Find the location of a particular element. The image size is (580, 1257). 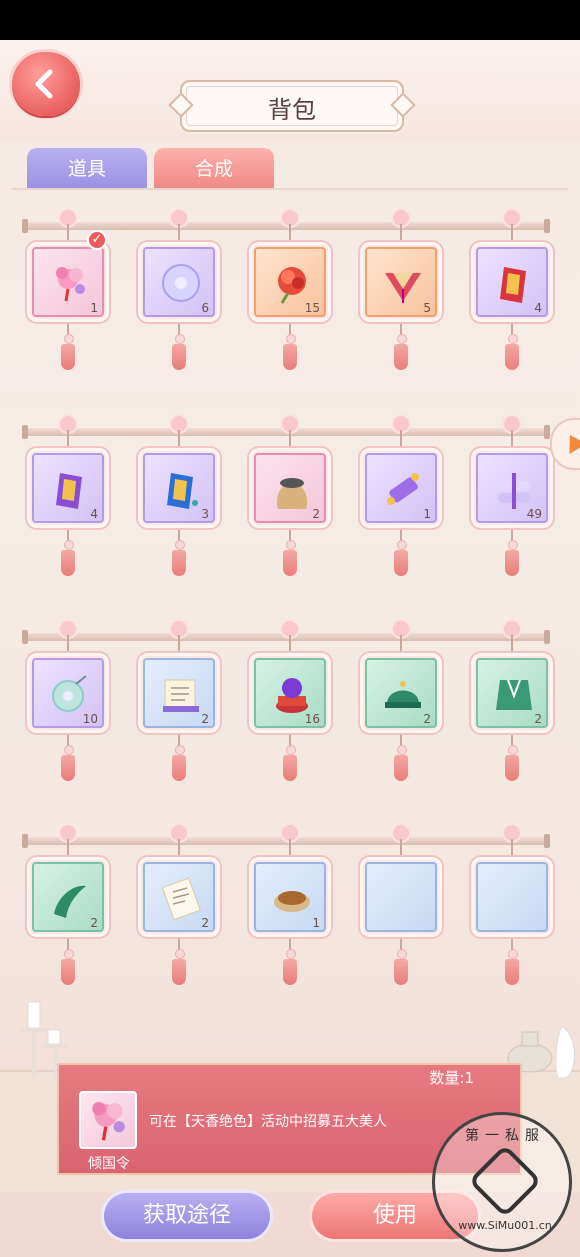

tab-props: 道具 is located at coordinates (87, 168).